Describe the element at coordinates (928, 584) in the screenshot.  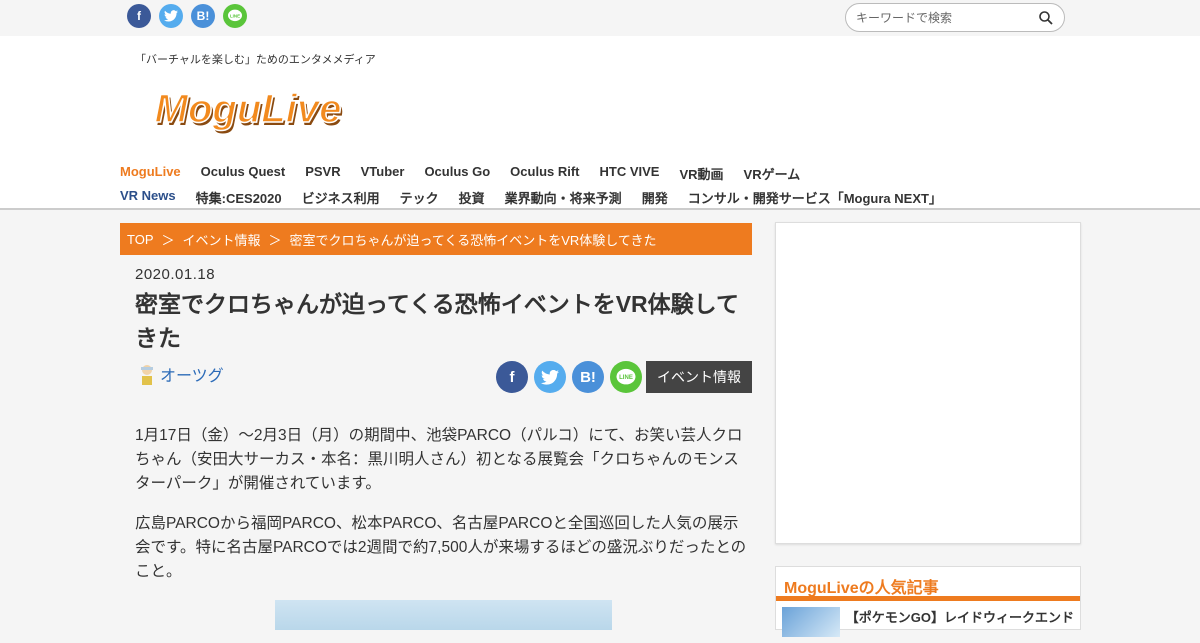
I see `popular-articles-title: MoguLiveの人気記事` at that location.